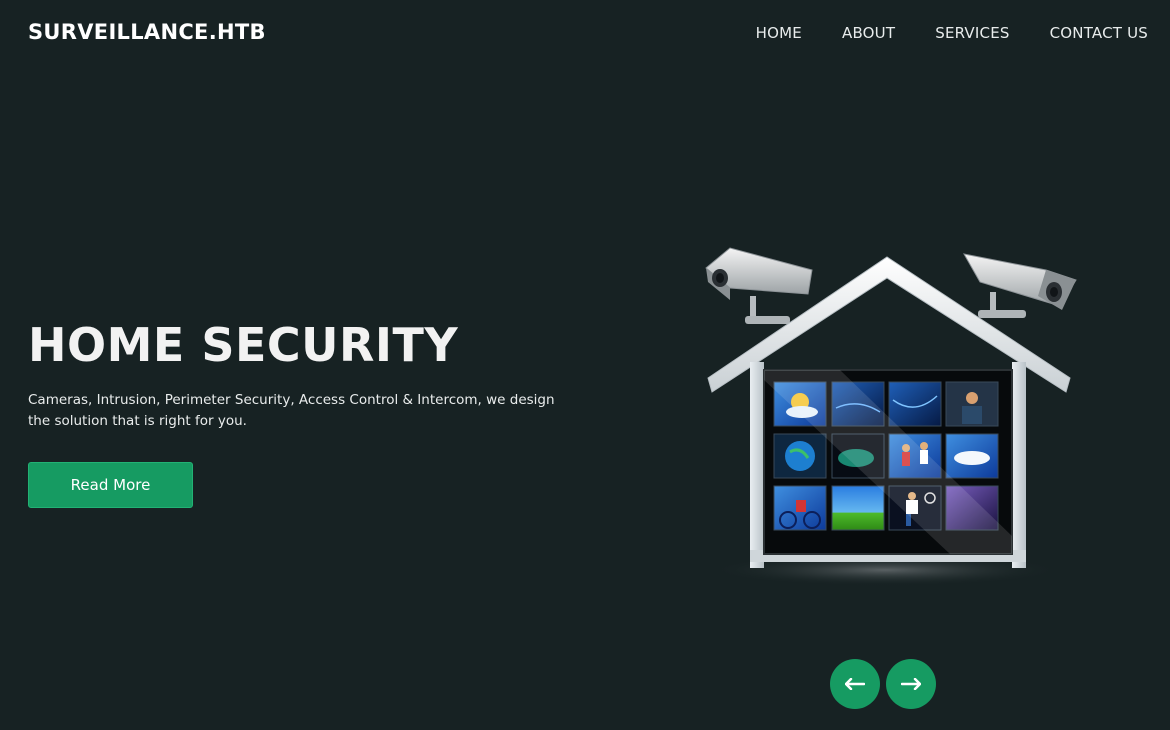 This screenshot has width=1170, height=730. What do you see at coordinates (147, 32) in the screenshot?
I see `site-logo: SURVEILLANCE.HTB` at bounding box center [147, 32].